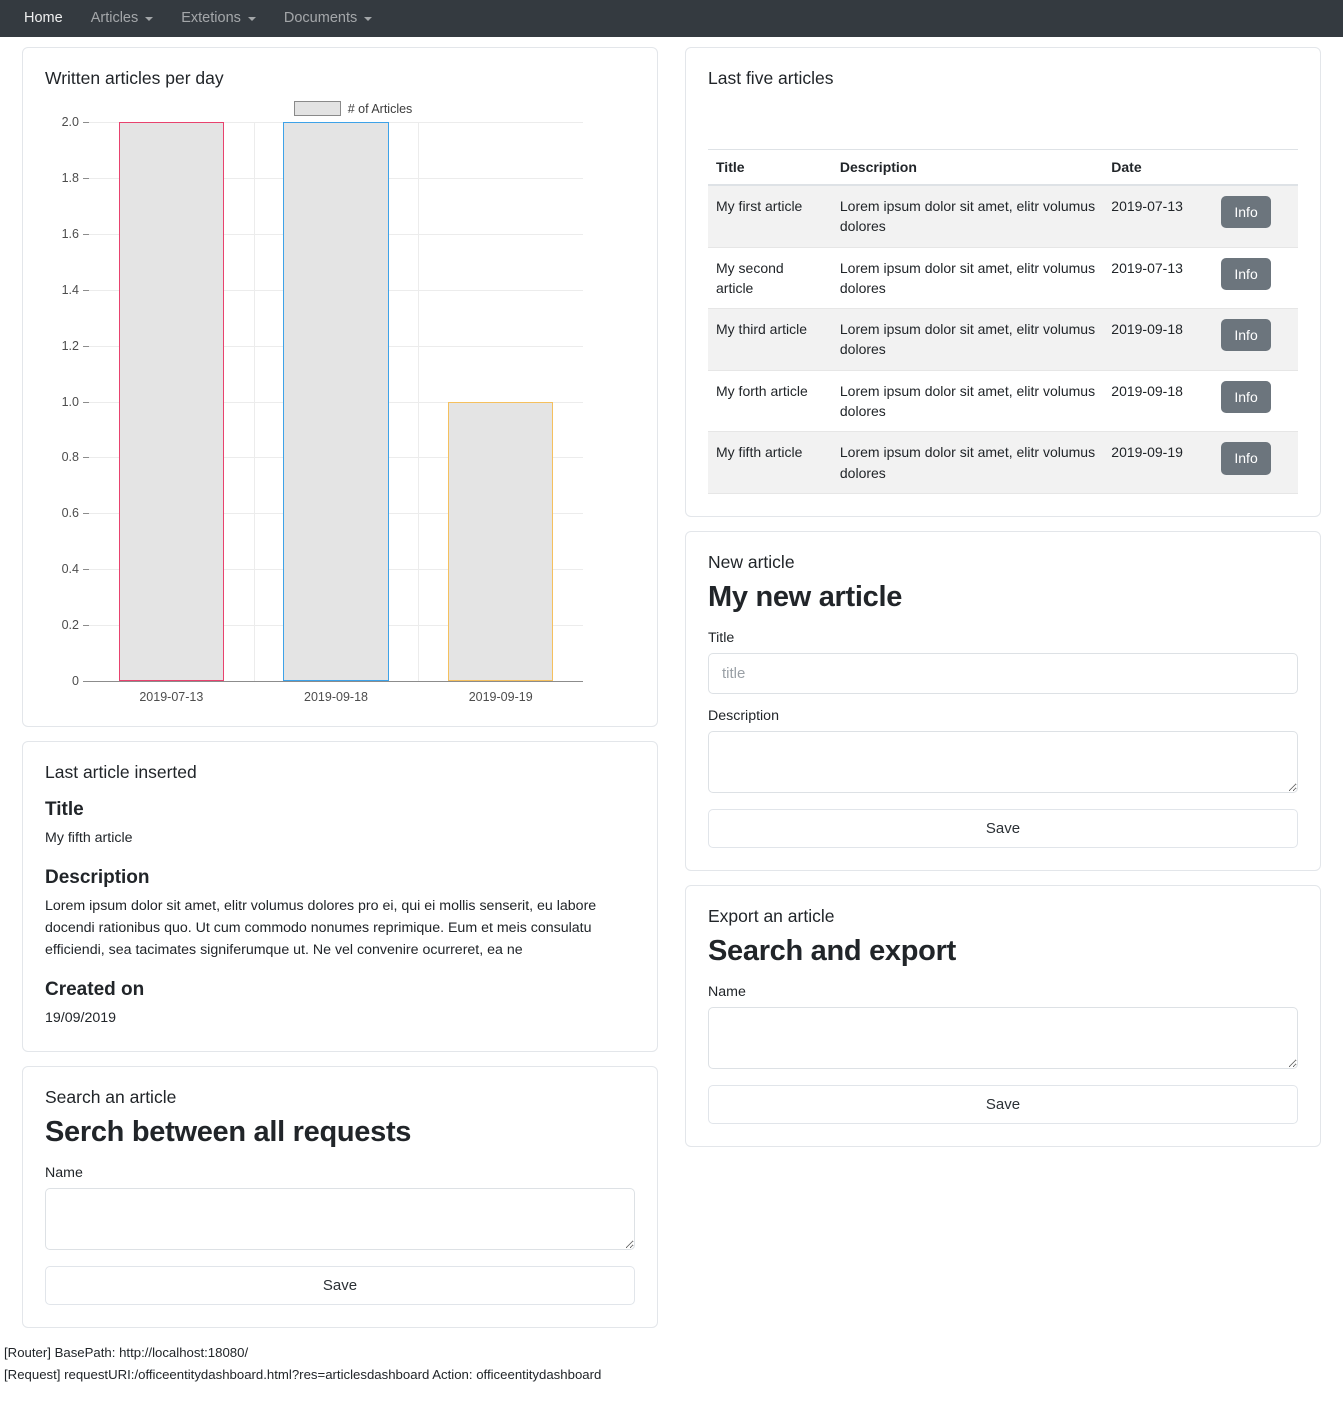 This screenshot has height=1408, width=1343. What do you see at coordinates (328, 18) in the screenshot?
I see `nav-item-documents: Documents` at bounding box center [328, 18].